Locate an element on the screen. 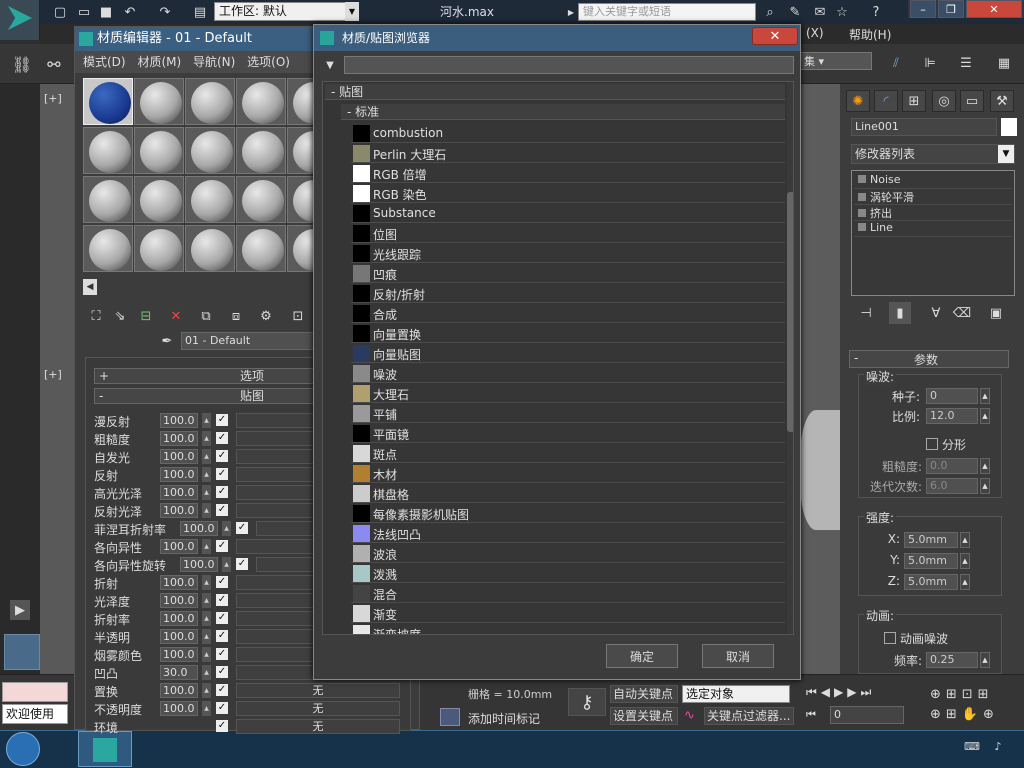 Image resolution: width=1024 pixels, height=768 pixels. workspace-select: 工作区: 默认 is located at coordinates (286, 11).